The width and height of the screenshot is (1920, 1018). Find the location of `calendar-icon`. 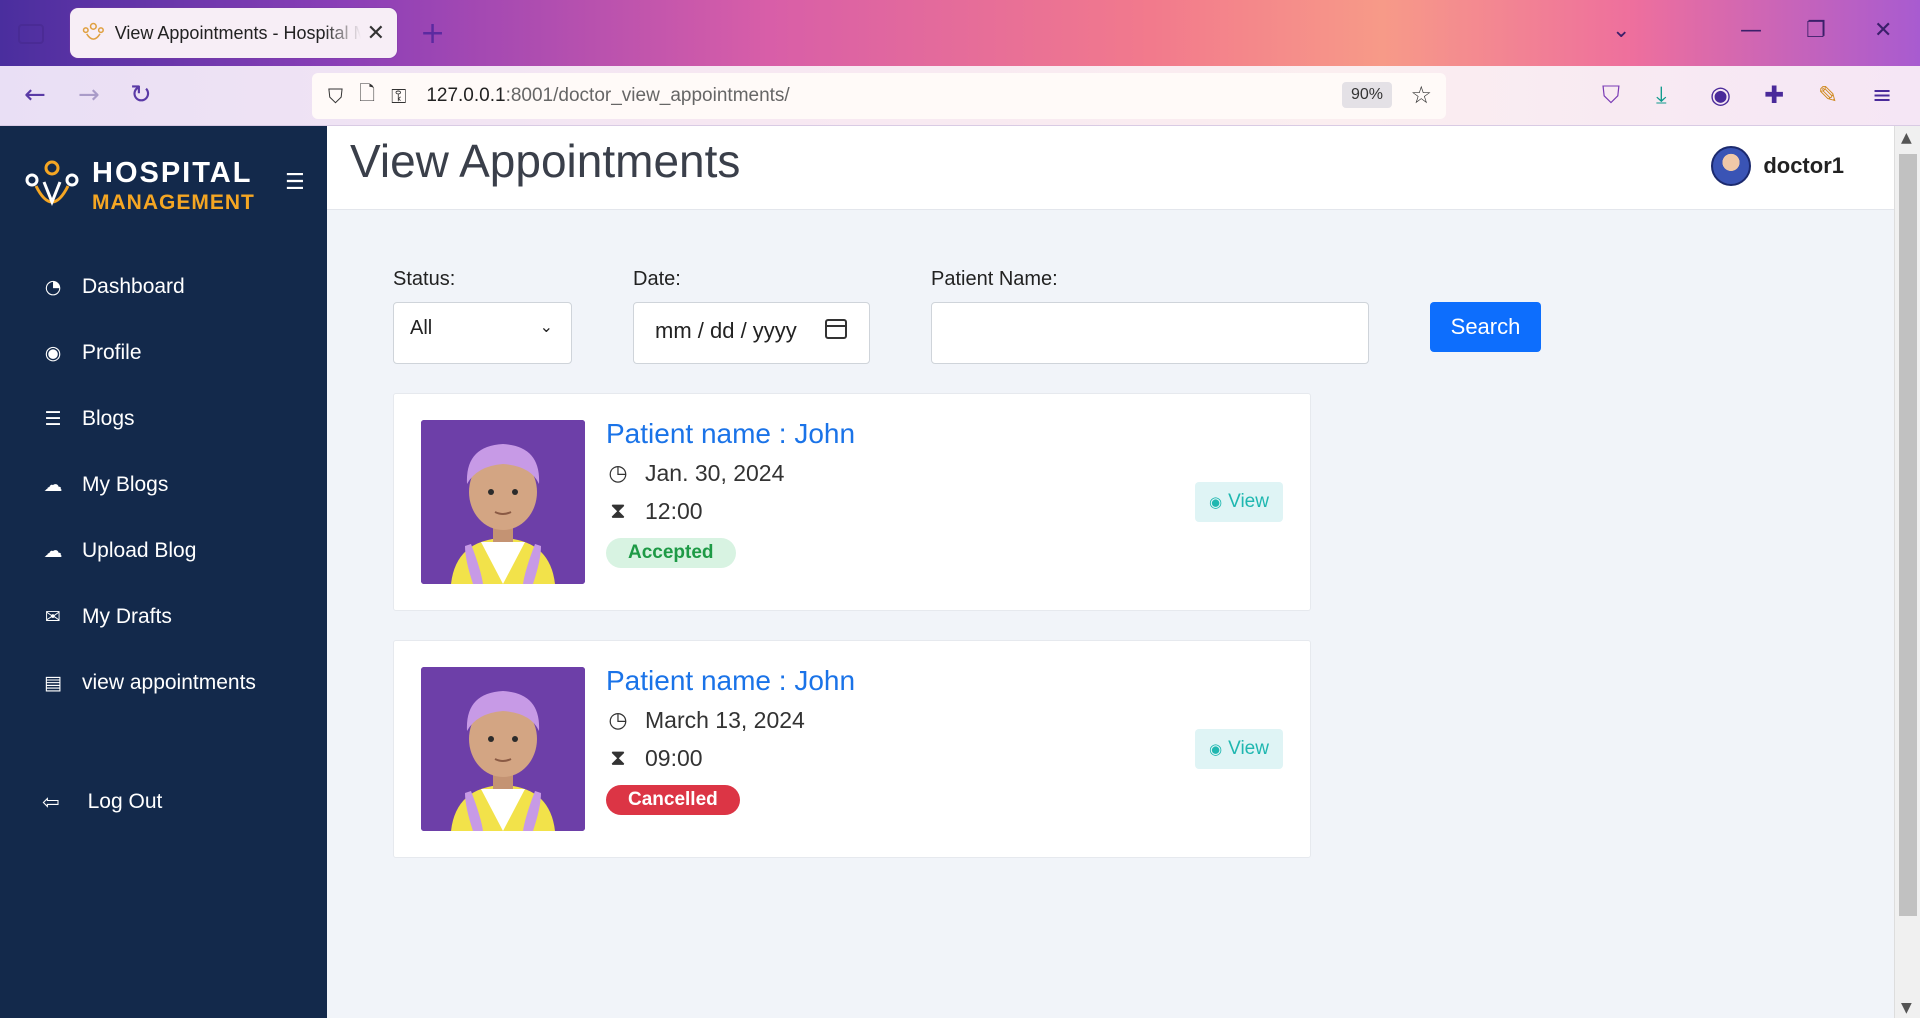

calendar-icon is located at coordinates (836, 329).